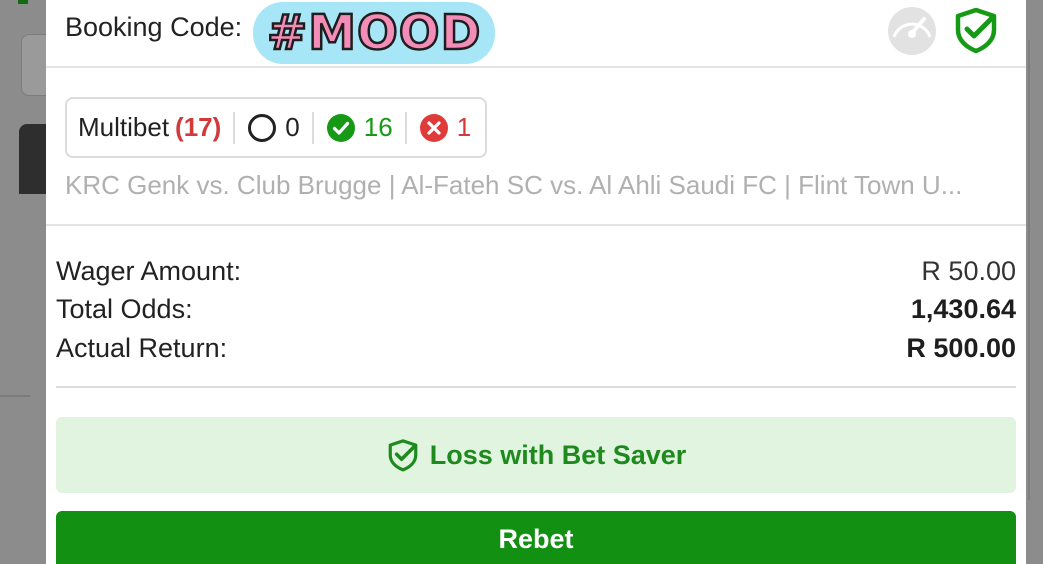 The height and width of the screenshot is (564, 1043). I want to click on wager-label: Wager Amount:, so click(149, 270).